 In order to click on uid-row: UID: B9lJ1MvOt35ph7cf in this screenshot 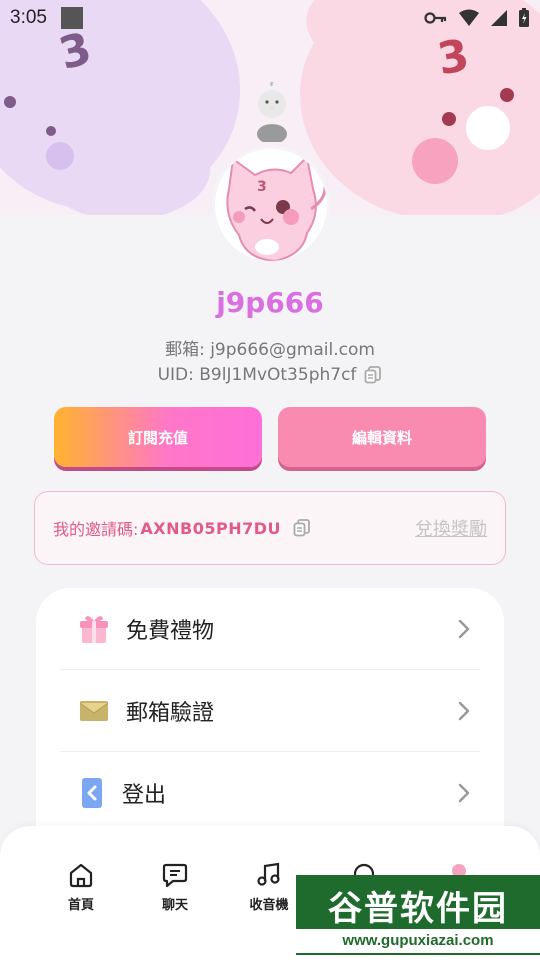, I will do `click(270, 375)`.